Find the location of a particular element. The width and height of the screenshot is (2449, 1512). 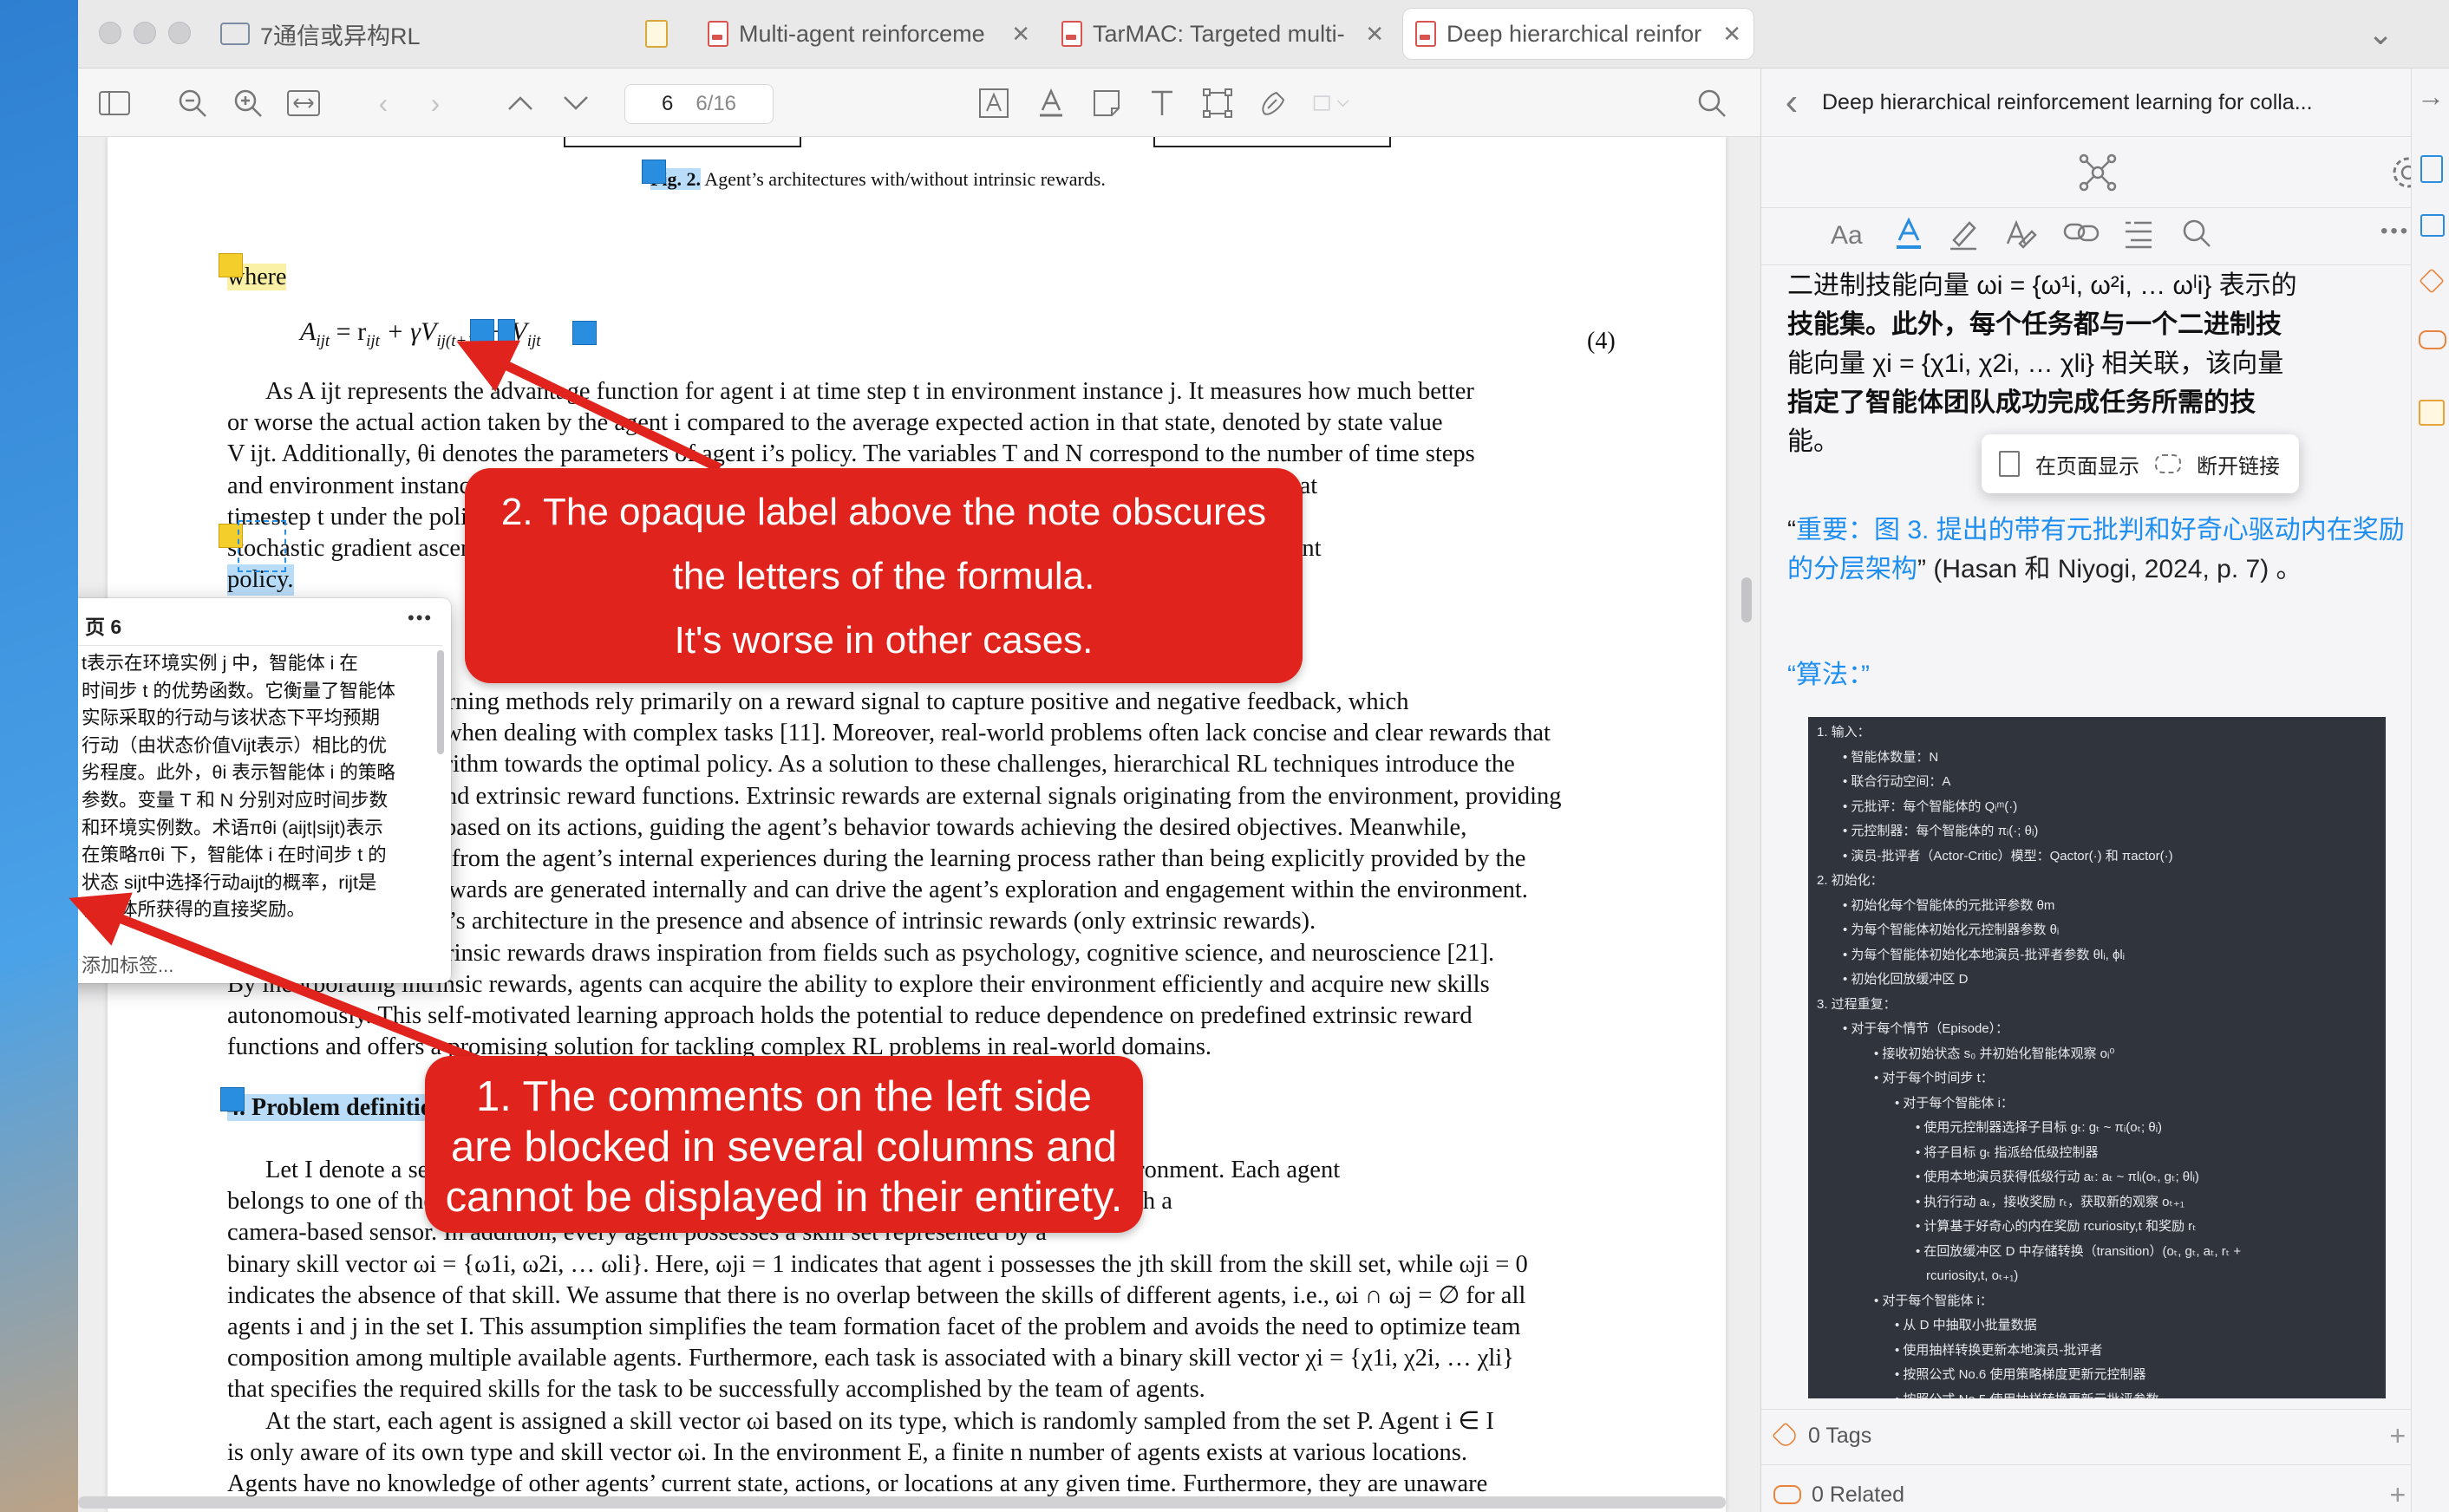

arrow-to-comment is located at coordinates (300, 988).